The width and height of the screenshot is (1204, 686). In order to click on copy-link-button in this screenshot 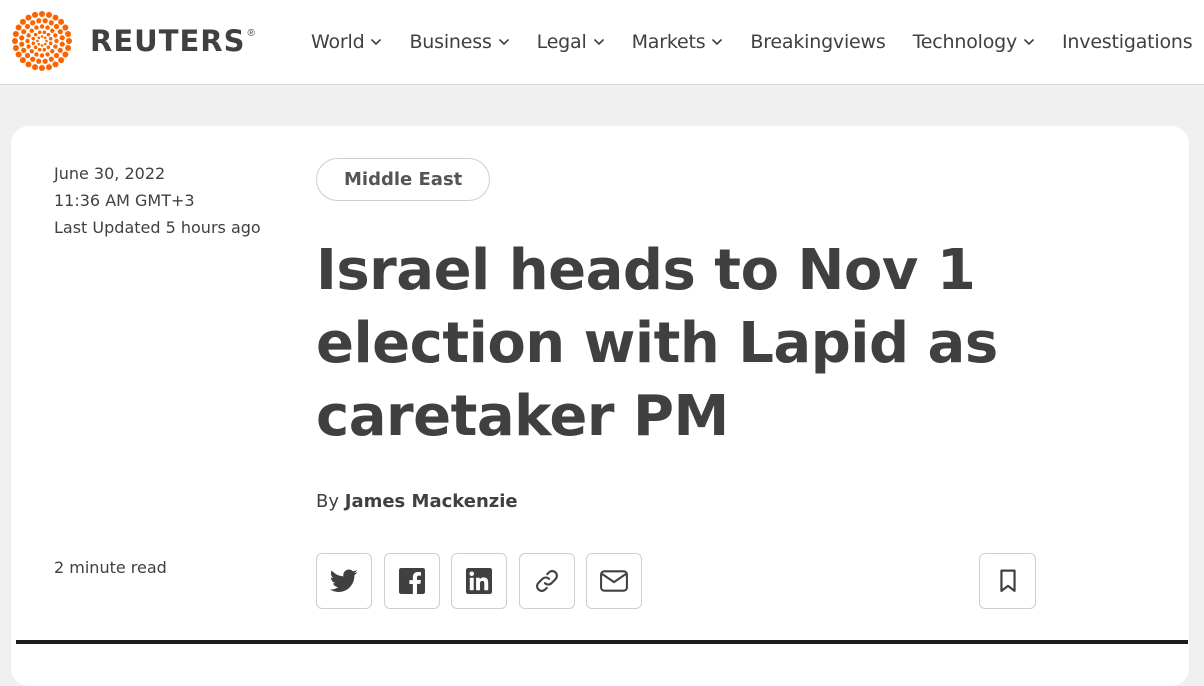, I will do `click(546, 581)`.